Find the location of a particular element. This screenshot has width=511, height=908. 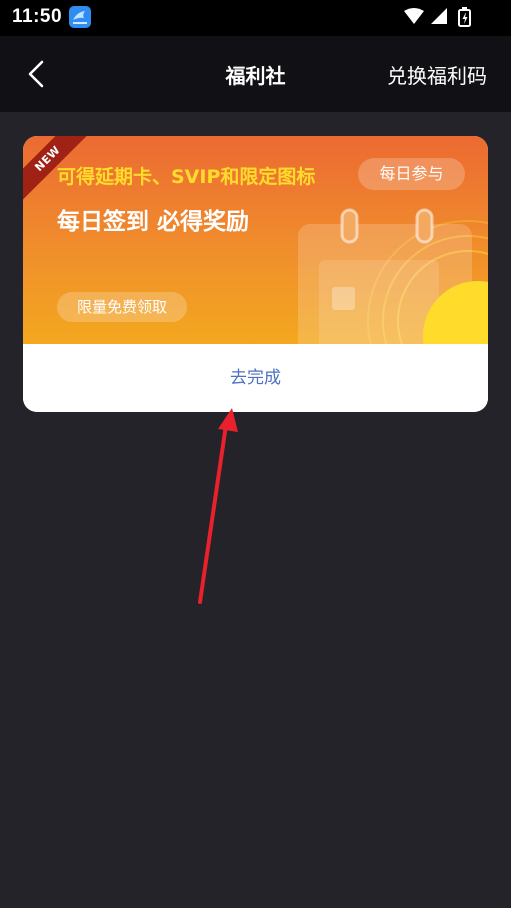

cellular-signal-icon is located at coordinates (439, 16).